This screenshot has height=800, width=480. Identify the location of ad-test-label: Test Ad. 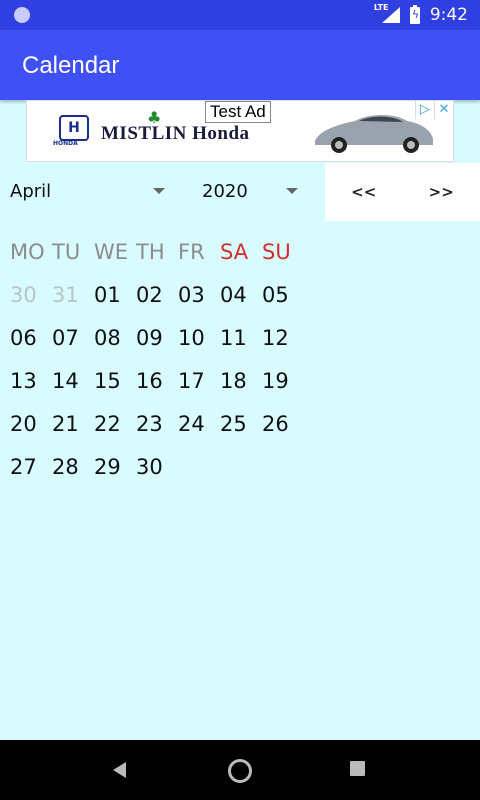
(238, 112).